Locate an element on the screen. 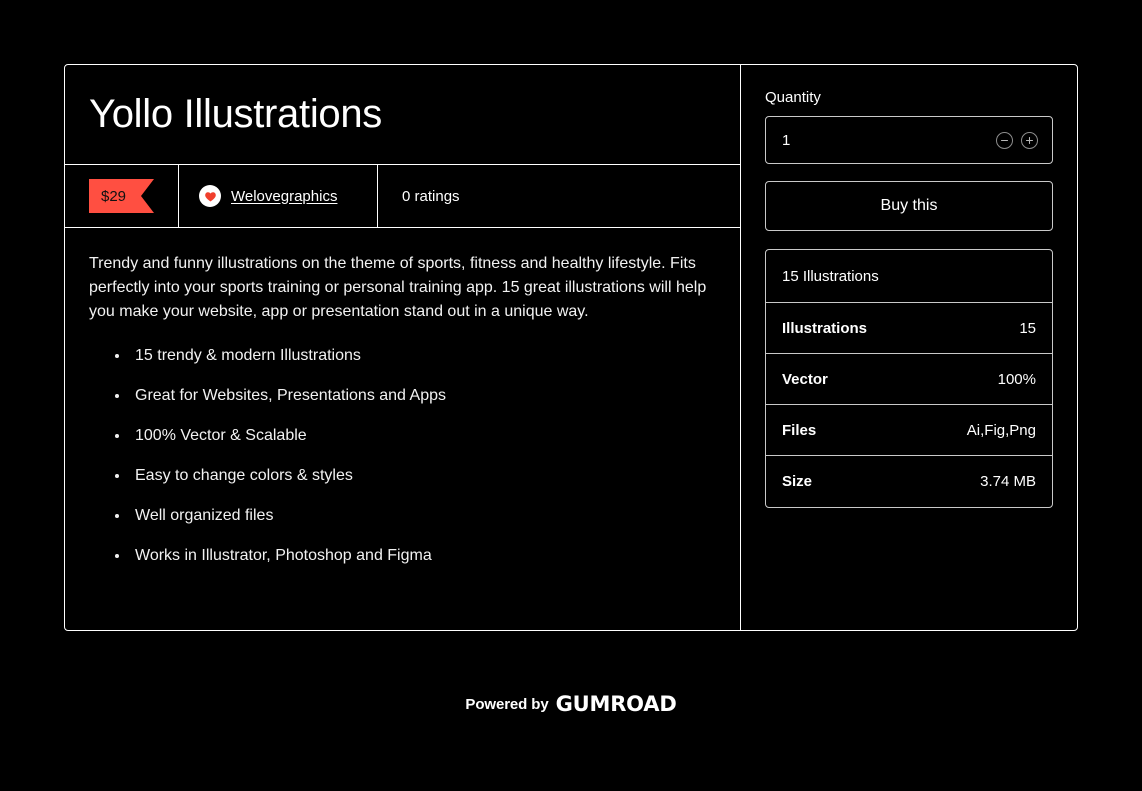 The image size is (1142, 791). details-key: Files is located at coordinates (799, 430).